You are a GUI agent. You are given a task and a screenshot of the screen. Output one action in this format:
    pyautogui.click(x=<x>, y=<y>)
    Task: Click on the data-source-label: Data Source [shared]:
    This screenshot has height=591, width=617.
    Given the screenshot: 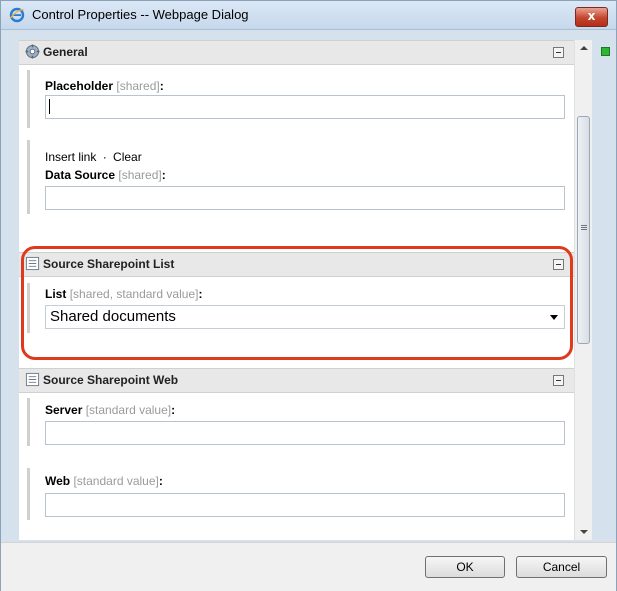 What is the action you would take?
    pyautogui.click(x=105, y=175)
    